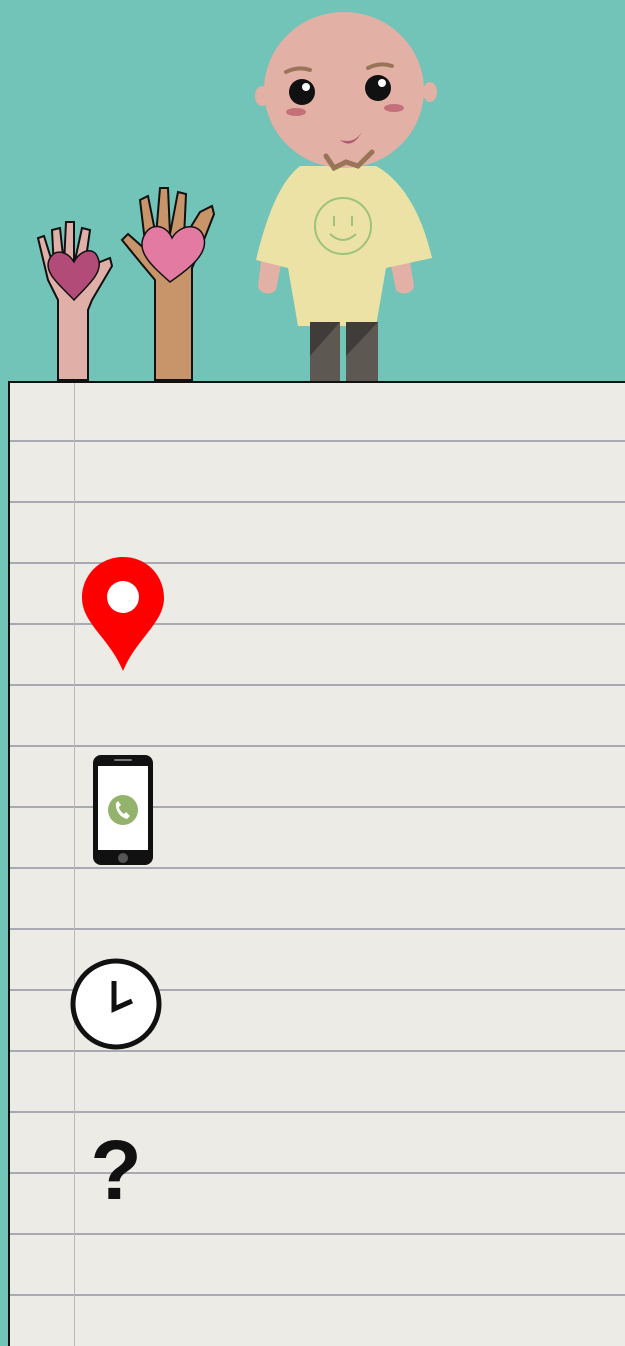 This screenshot has width=625, height=1346. Describe the element at coordinates (346, 223) in the screenshot. I see `character-illustration` at that location.